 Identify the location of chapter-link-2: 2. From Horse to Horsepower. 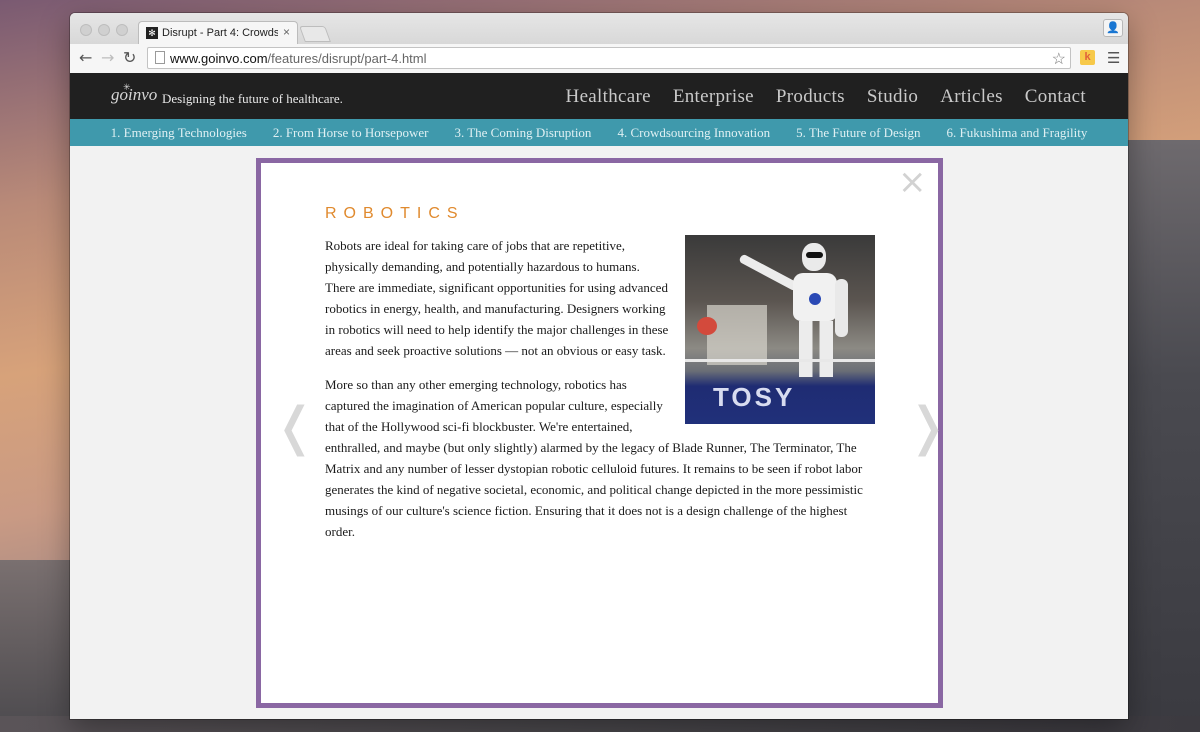
(351, 133).